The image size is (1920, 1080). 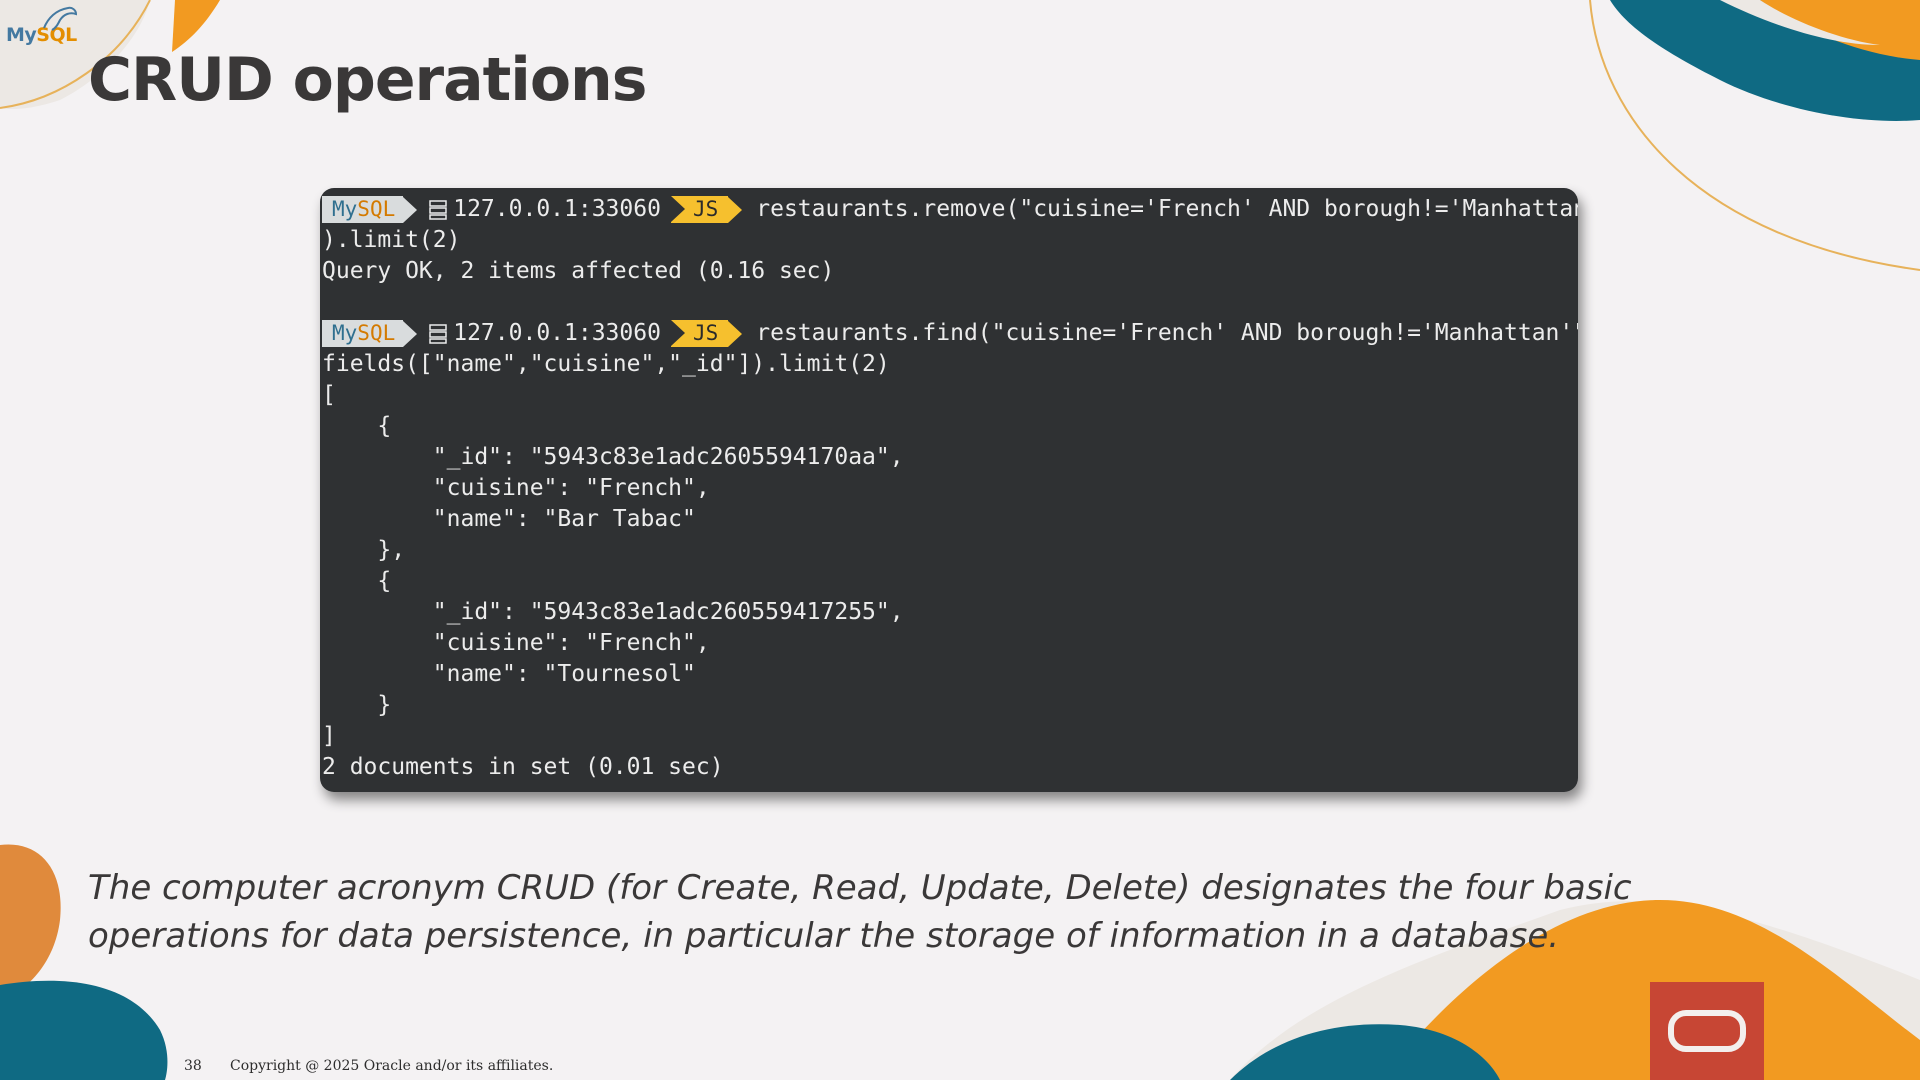 What do you see at coordinates (509, 674) in the screenshot?
I see `terminal-line: "name": "Tournesol"` at bounding box center [509, 674].